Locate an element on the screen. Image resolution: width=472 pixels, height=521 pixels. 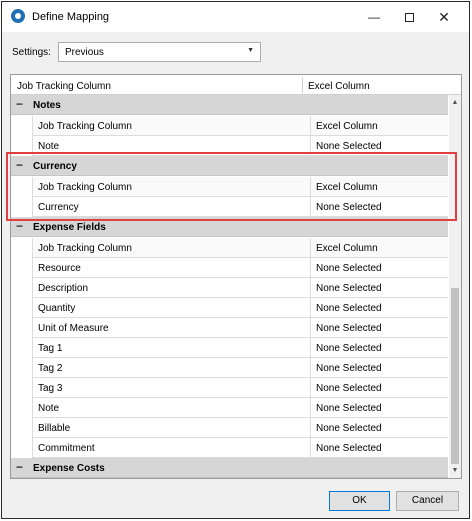
group-header-notes: − Notes is located at coordinates (229, 105).